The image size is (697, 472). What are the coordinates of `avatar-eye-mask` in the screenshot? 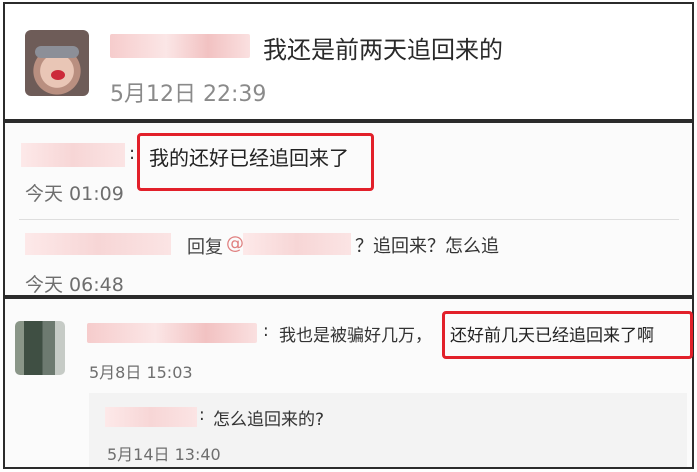 It's located at (57, 52).